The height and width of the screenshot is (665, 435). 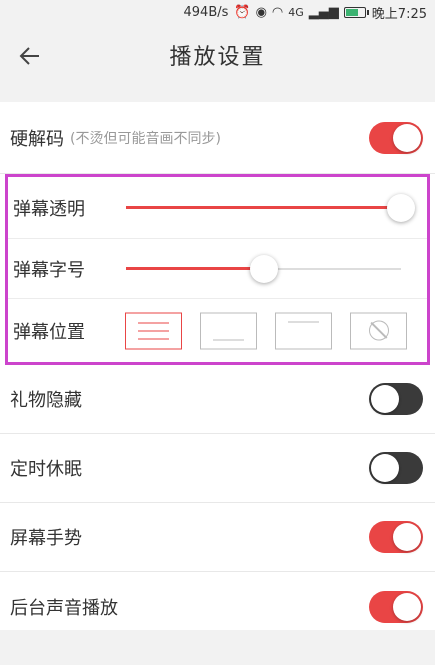 I want to click on setting-hard-decode: 硬解码 (不烫但可能音画不同步), so click(x=217, y=138).